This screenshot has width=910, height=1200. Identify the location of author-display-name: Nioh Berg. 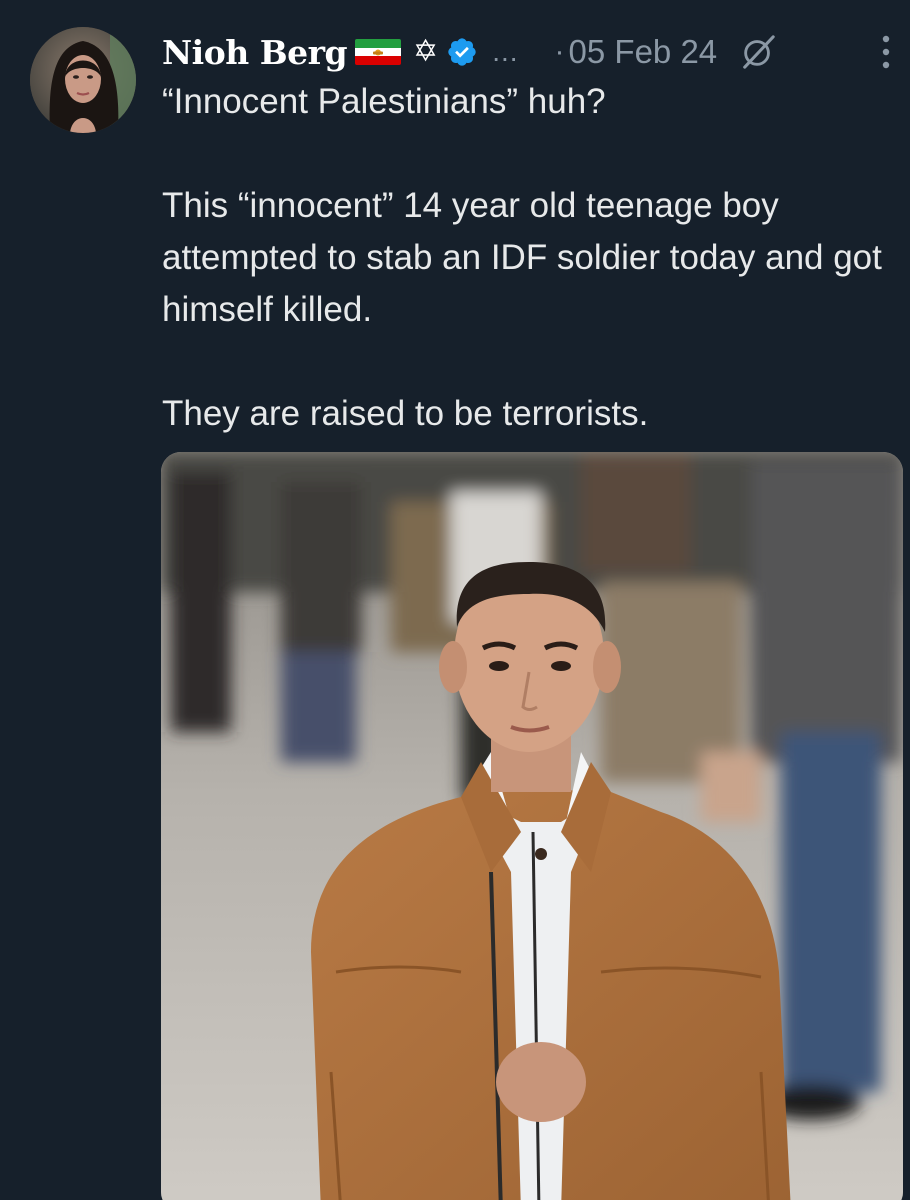
(255, 52).